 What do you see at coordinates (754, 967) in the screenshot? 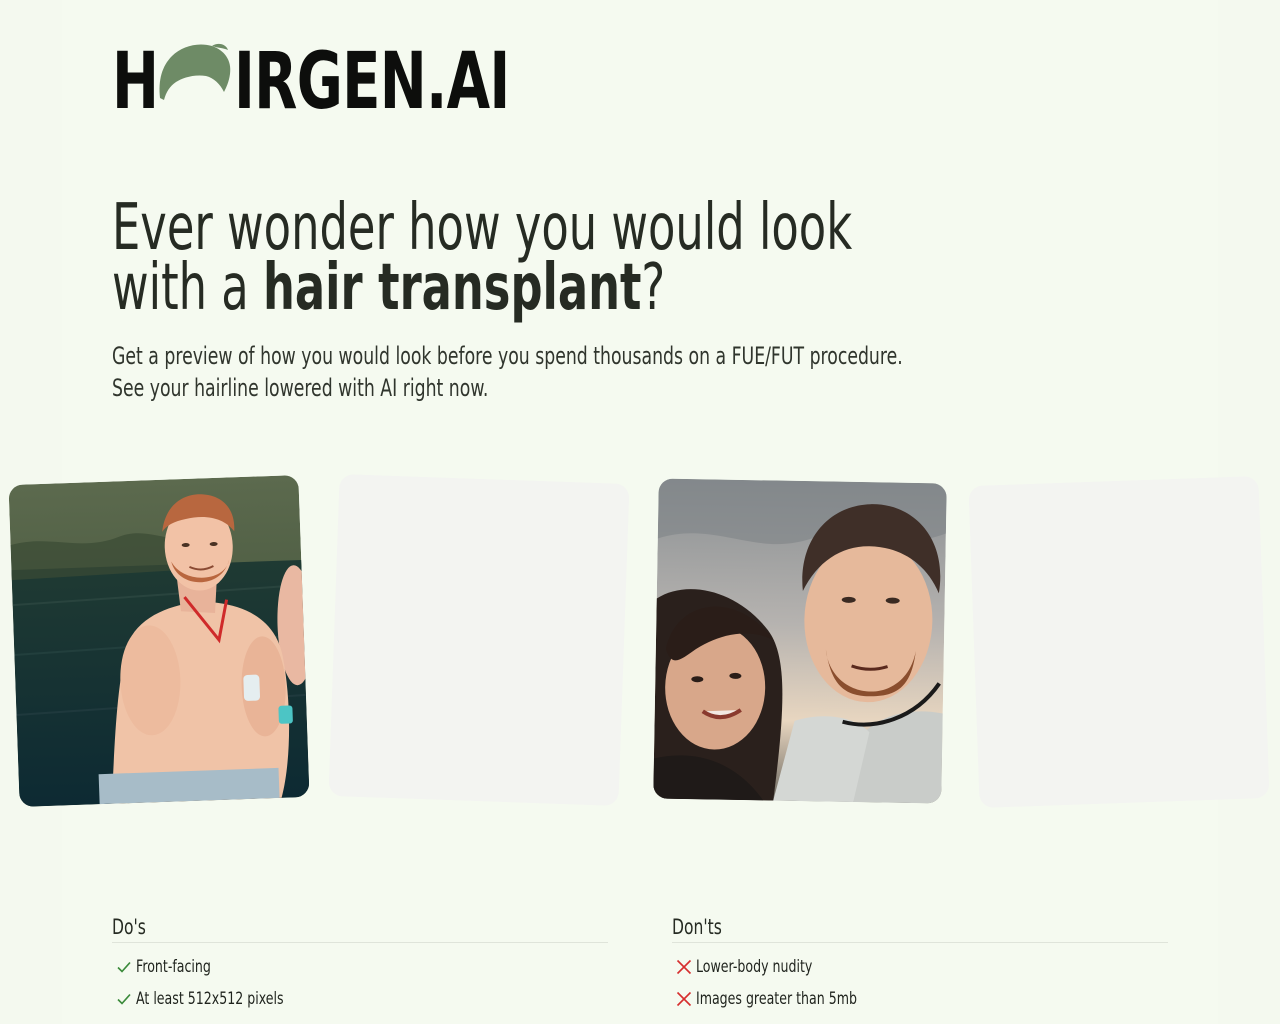
I see `donts-item-label: Lower-body nudity` at bounding box center [754, 967].